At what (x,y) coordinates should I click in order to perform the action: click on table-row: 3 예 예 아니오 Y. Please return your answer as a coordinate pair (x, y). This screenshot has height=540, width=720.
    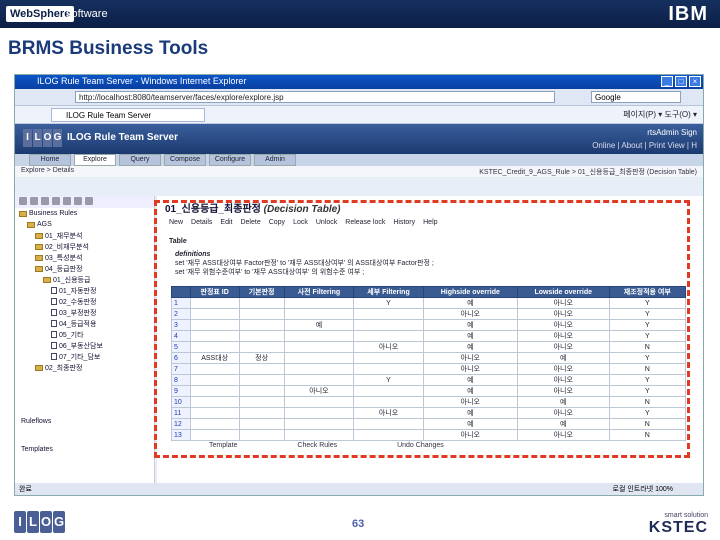
    Looking at the image, I should click on (429, 325).